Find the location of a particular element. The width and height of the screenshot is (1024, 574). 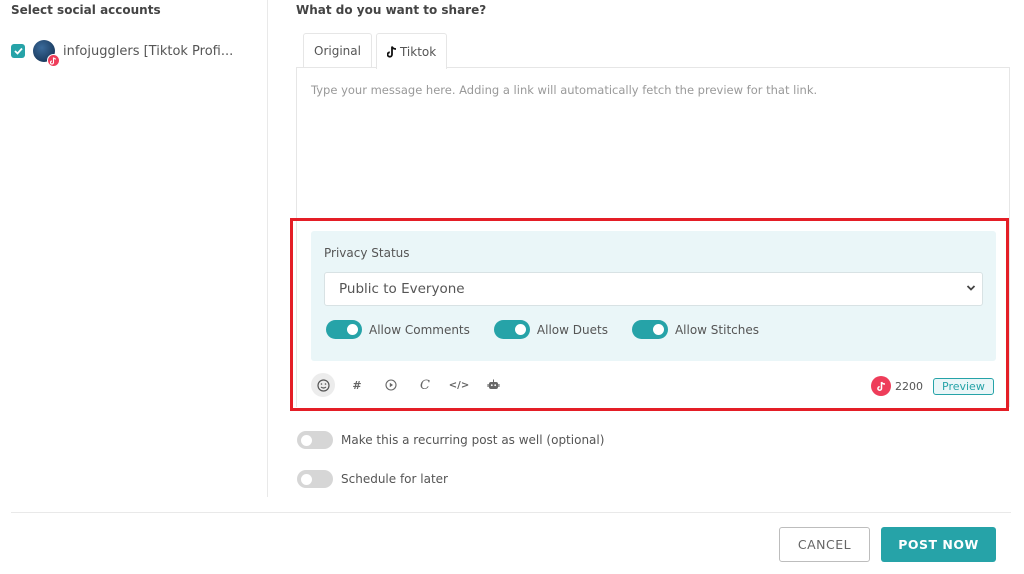

schedule-option: Schedule for later is located at coordinates (372, 479).